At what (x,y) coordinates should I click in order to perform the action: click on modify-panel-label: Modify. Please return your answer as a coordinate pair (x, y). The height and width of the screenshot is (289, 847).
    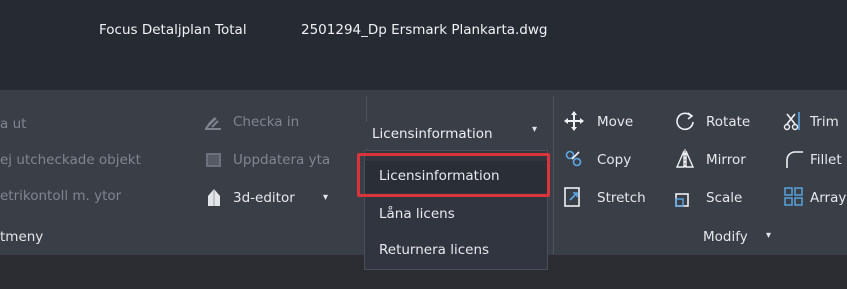
    Looking at the image, I should click on (725, 237).